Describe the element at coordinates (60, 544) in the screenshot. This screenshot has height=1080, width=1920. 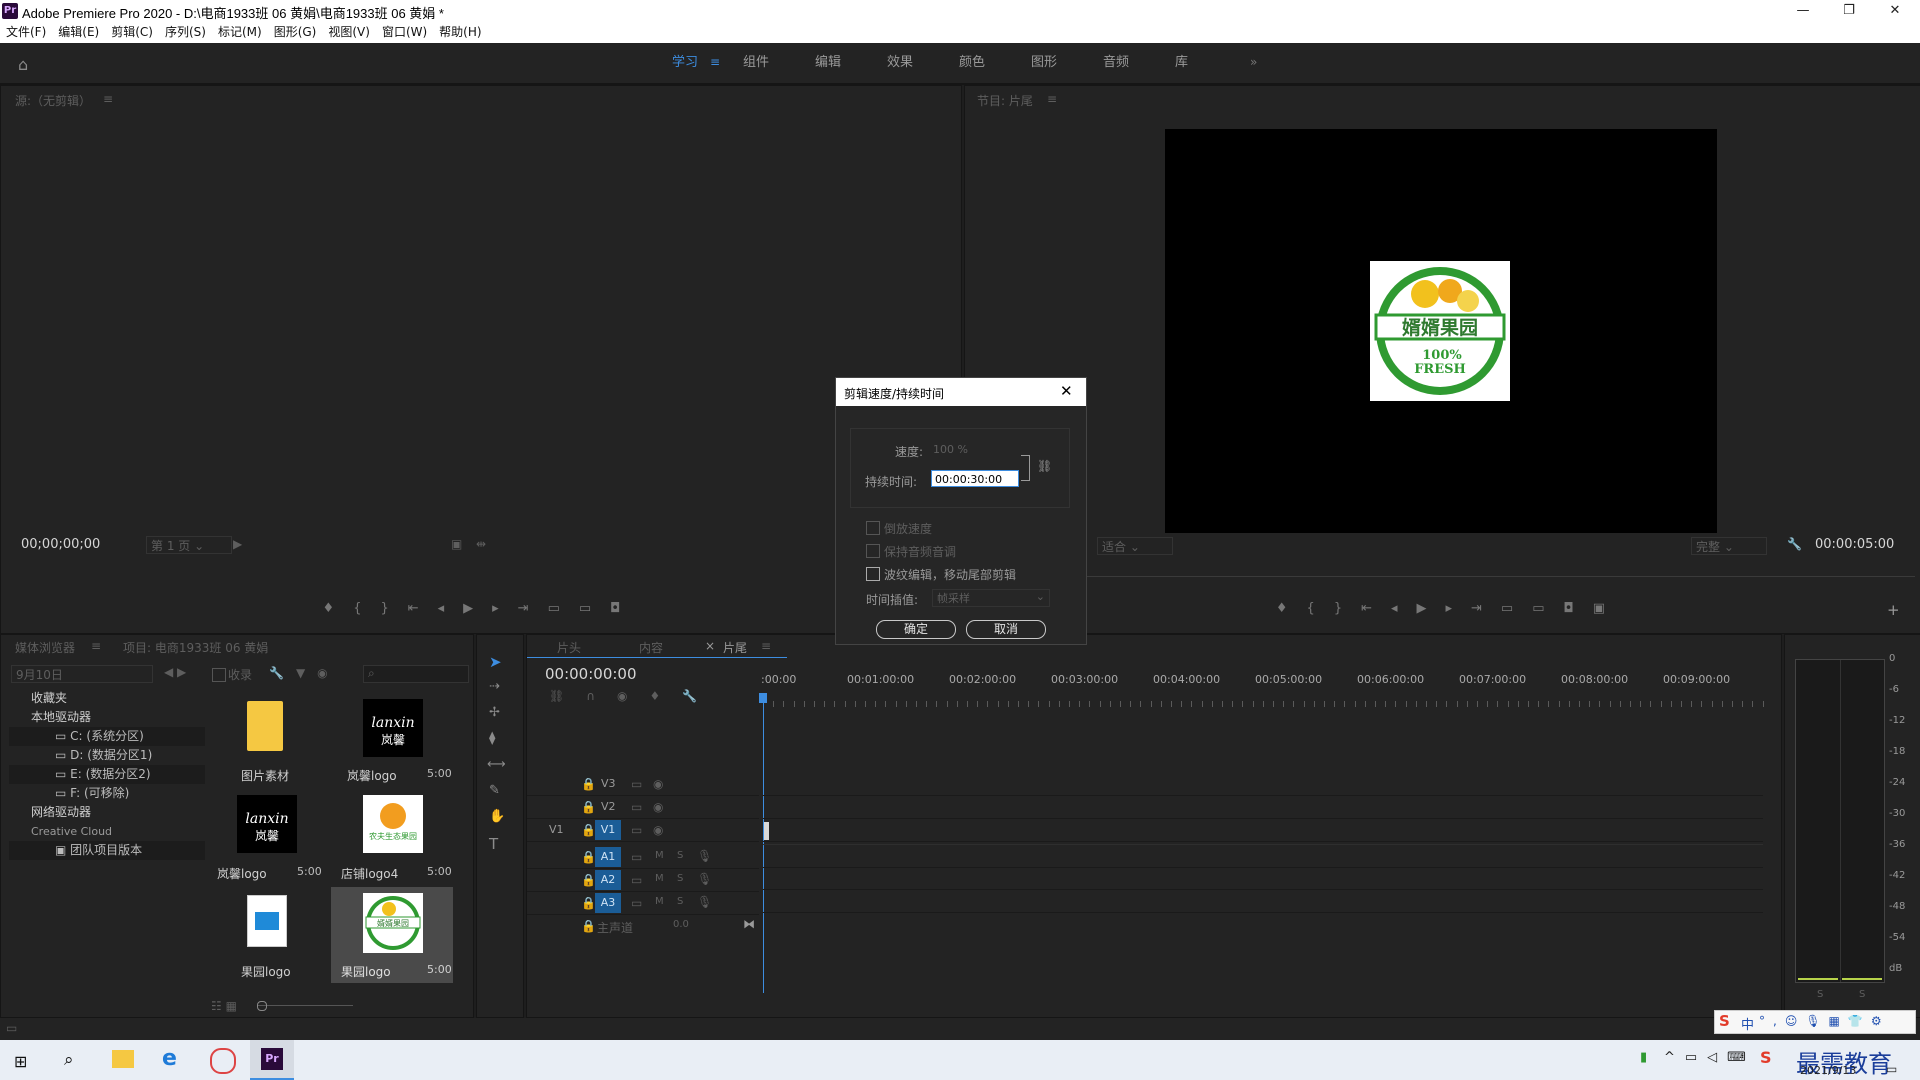
I see `source-timecode: 00;00;00;00` at that location.